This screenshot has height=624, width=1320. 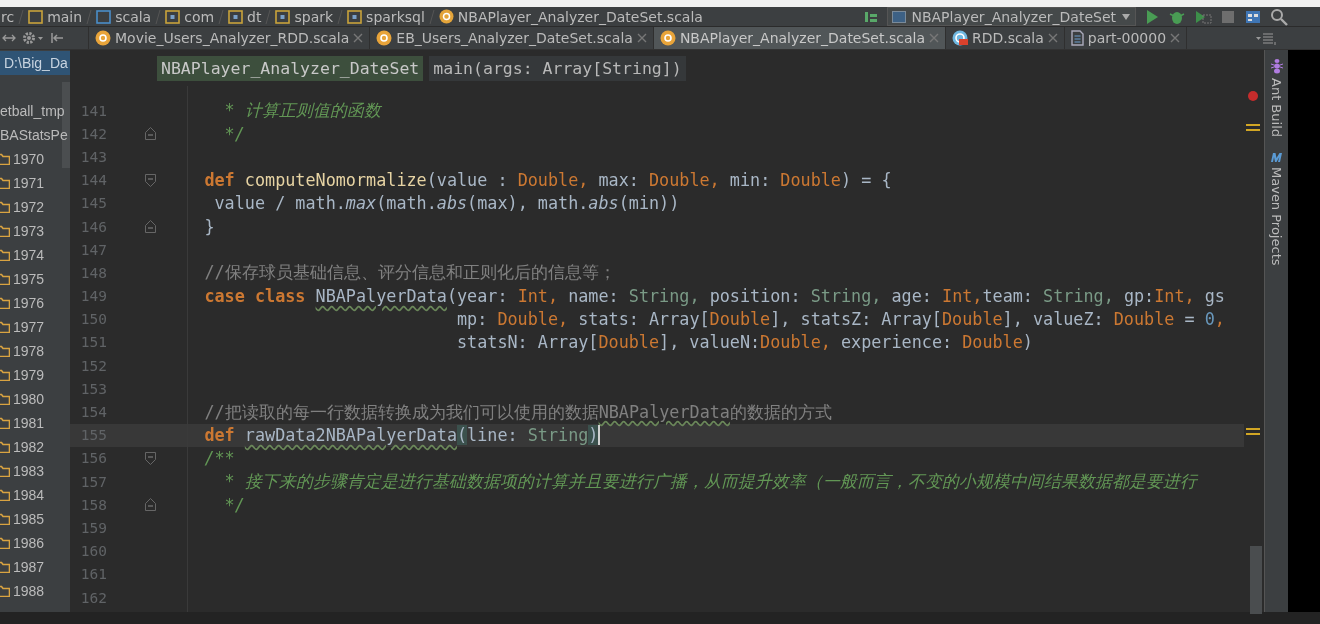 What do you see at coordinates (840, 319) in the screenshot?
I see `code-line: mp: Double, stats: Array[Double], statsZ: Array[Double], valueZ: Double = 0,` at bounding box center [840, 319].